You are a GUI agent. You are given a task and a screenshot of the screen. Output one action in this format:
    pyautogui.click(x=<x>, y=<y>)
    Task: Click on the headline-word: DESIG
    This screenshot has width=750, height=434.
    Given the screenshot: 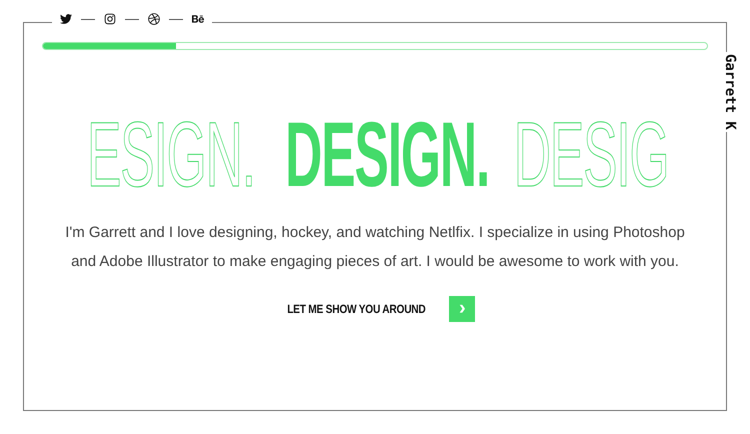 What is the action you would take?
    pyautogui.click(x=591, y=155)
    